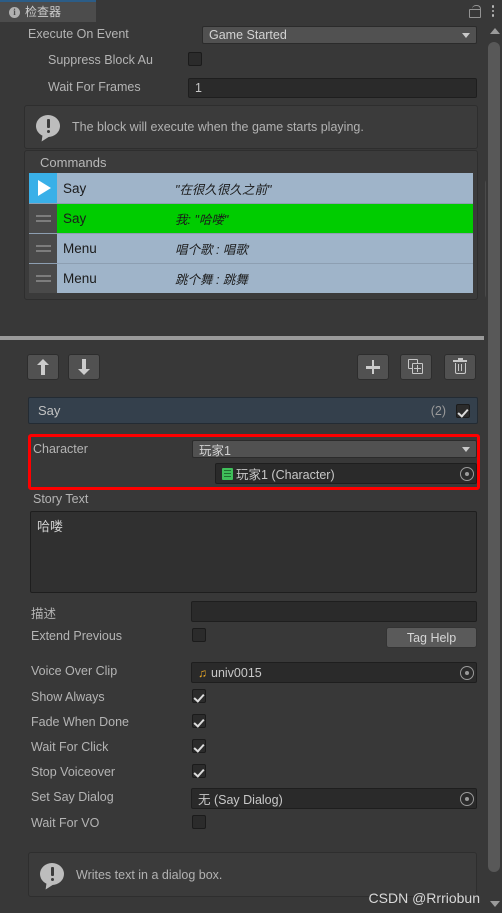 This screenshot has width=502, height=913. I want to click on delete-command-button, so click(460, 367).